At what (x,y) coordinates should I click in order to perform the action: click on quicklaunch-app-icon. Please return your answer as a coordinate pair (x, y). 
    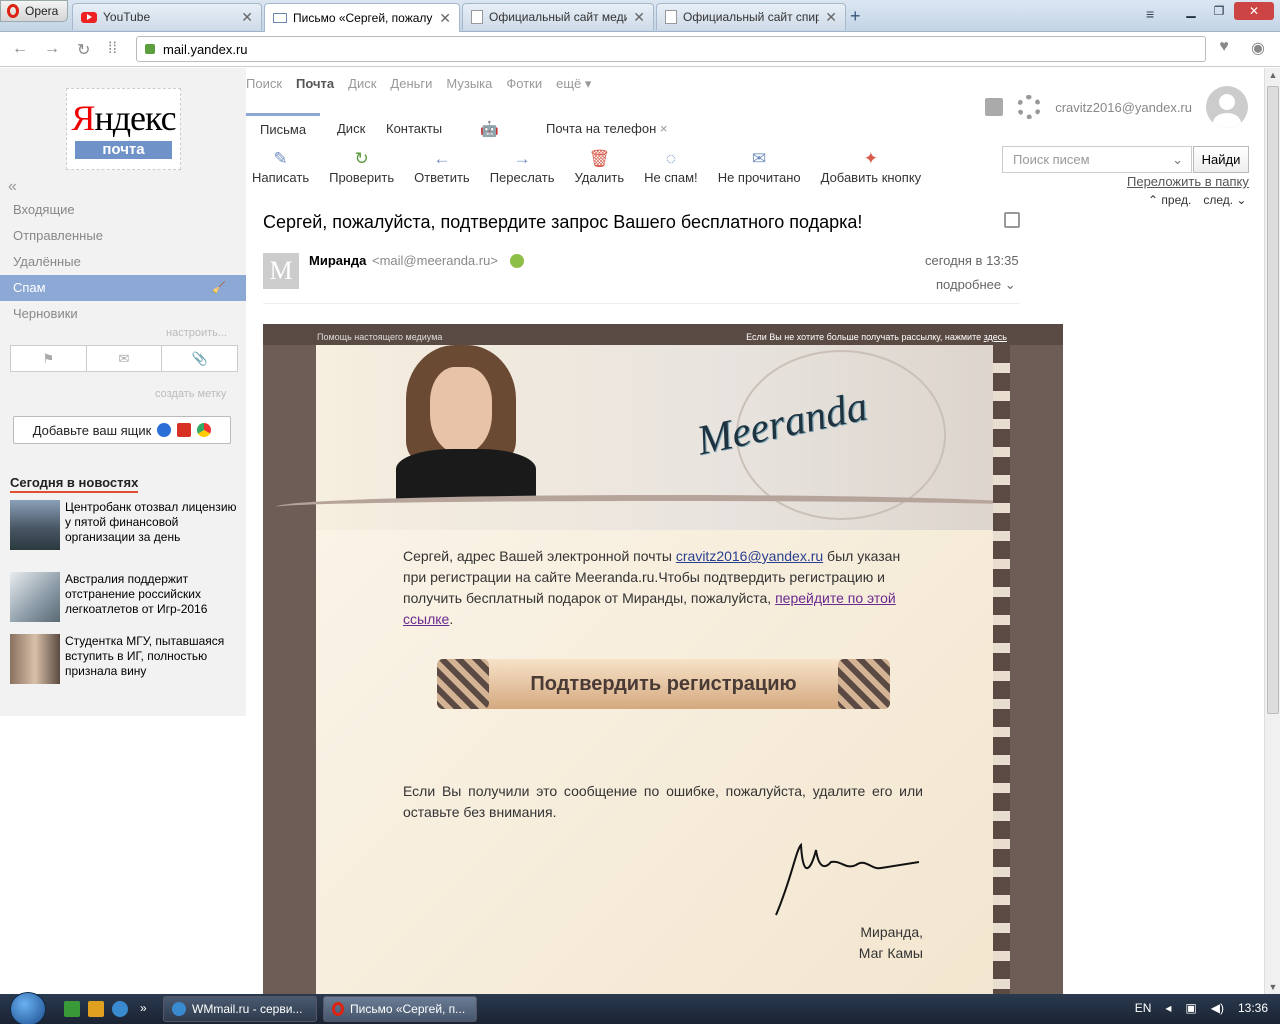
    Looking at the image, I should click on (72, 1009).